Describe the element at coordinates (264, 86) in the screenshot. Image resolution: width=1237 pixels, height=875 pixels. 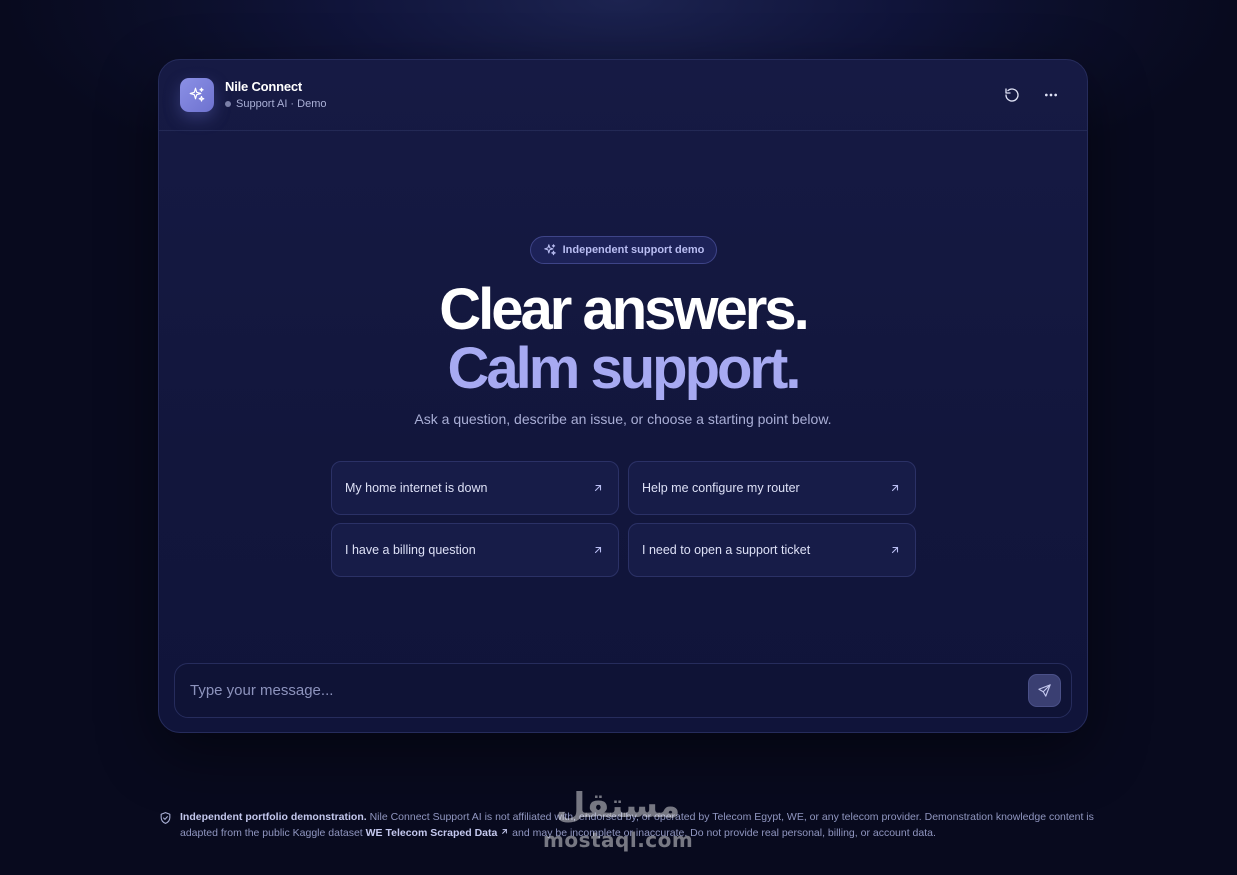
I see `app-title: Nile Connect` at that location.